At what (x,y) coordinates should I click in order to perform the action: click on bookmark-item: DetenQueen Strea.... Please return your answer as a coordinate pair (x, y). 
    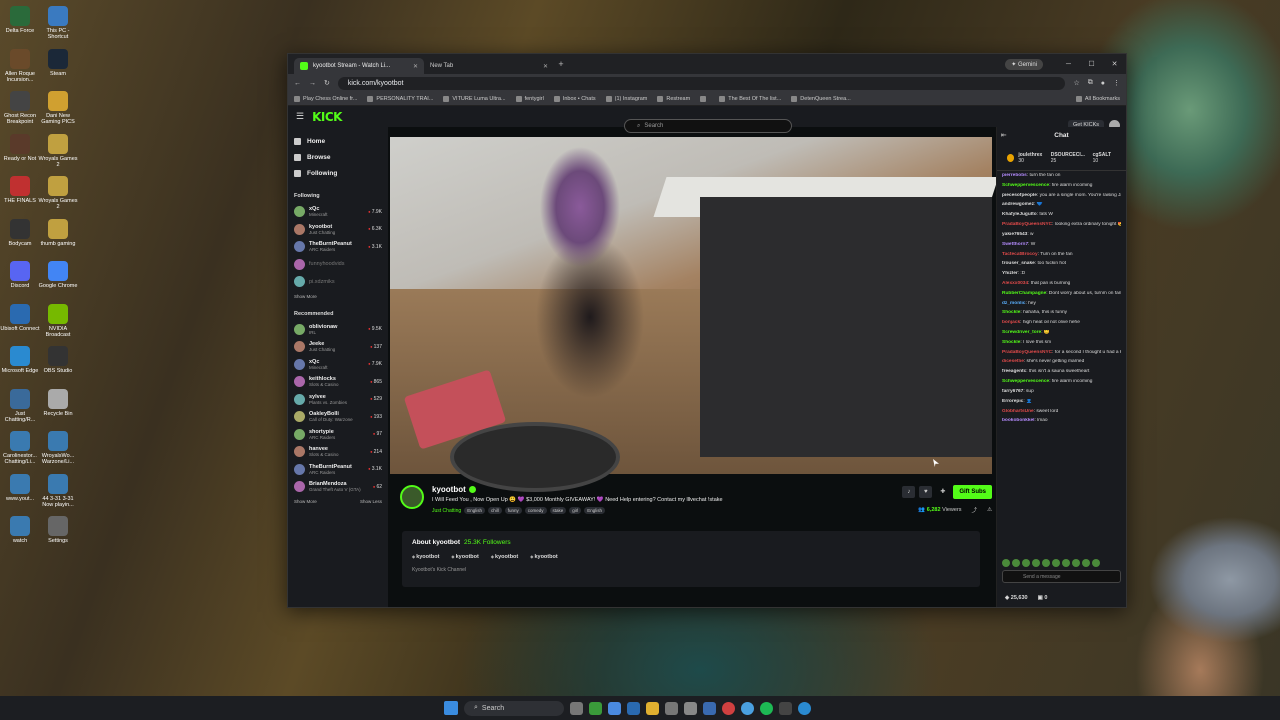
    Looking at the image, I should click on (821, 98).